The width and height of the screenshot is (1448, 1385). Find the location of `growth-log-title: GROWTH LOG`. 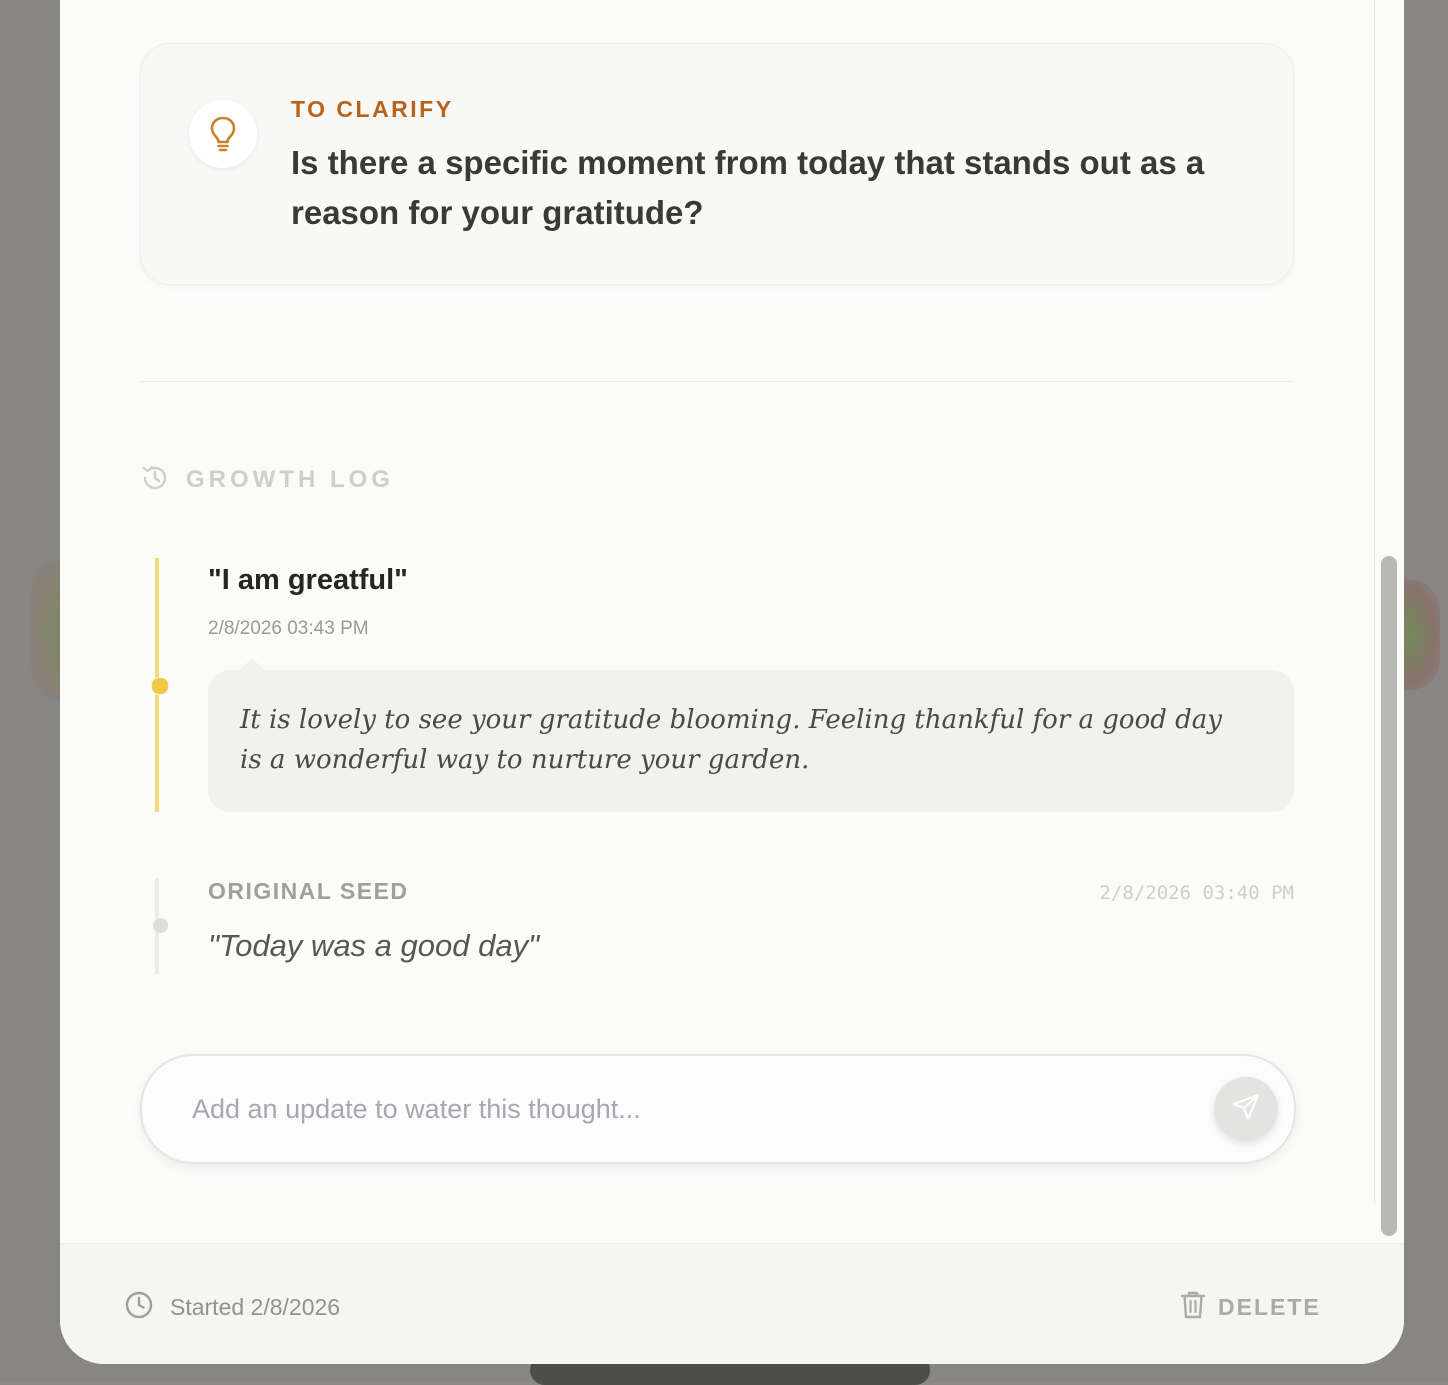

growth-log-title: GROWTH LOG is located at coordinates (290, 479).